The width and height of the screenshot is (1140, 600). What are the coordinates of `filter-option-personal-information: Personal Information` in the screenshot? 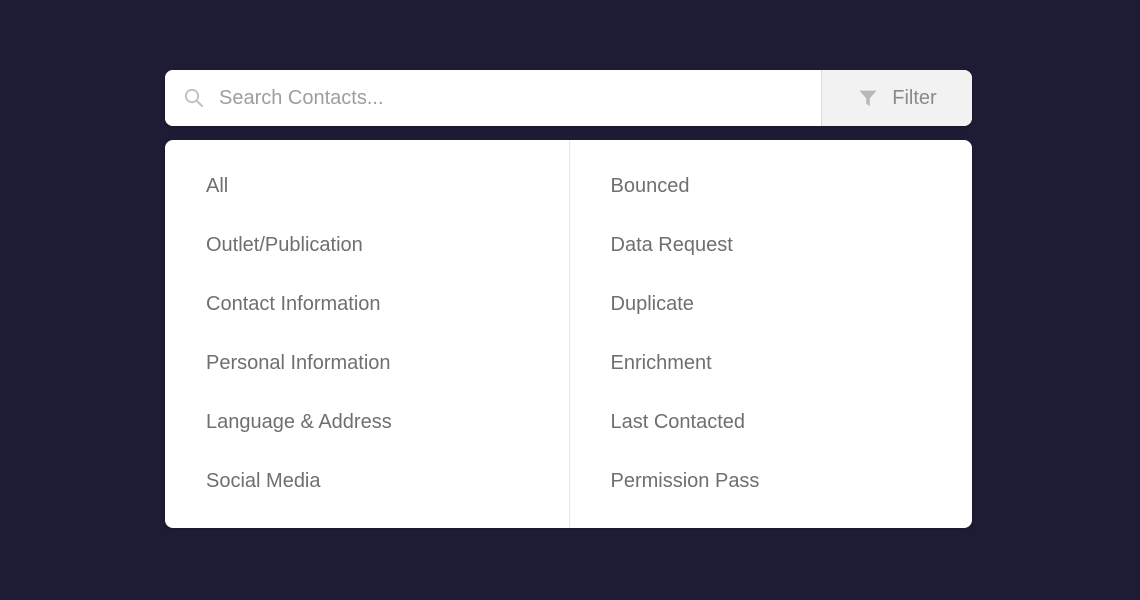 It's located at (387, 382).